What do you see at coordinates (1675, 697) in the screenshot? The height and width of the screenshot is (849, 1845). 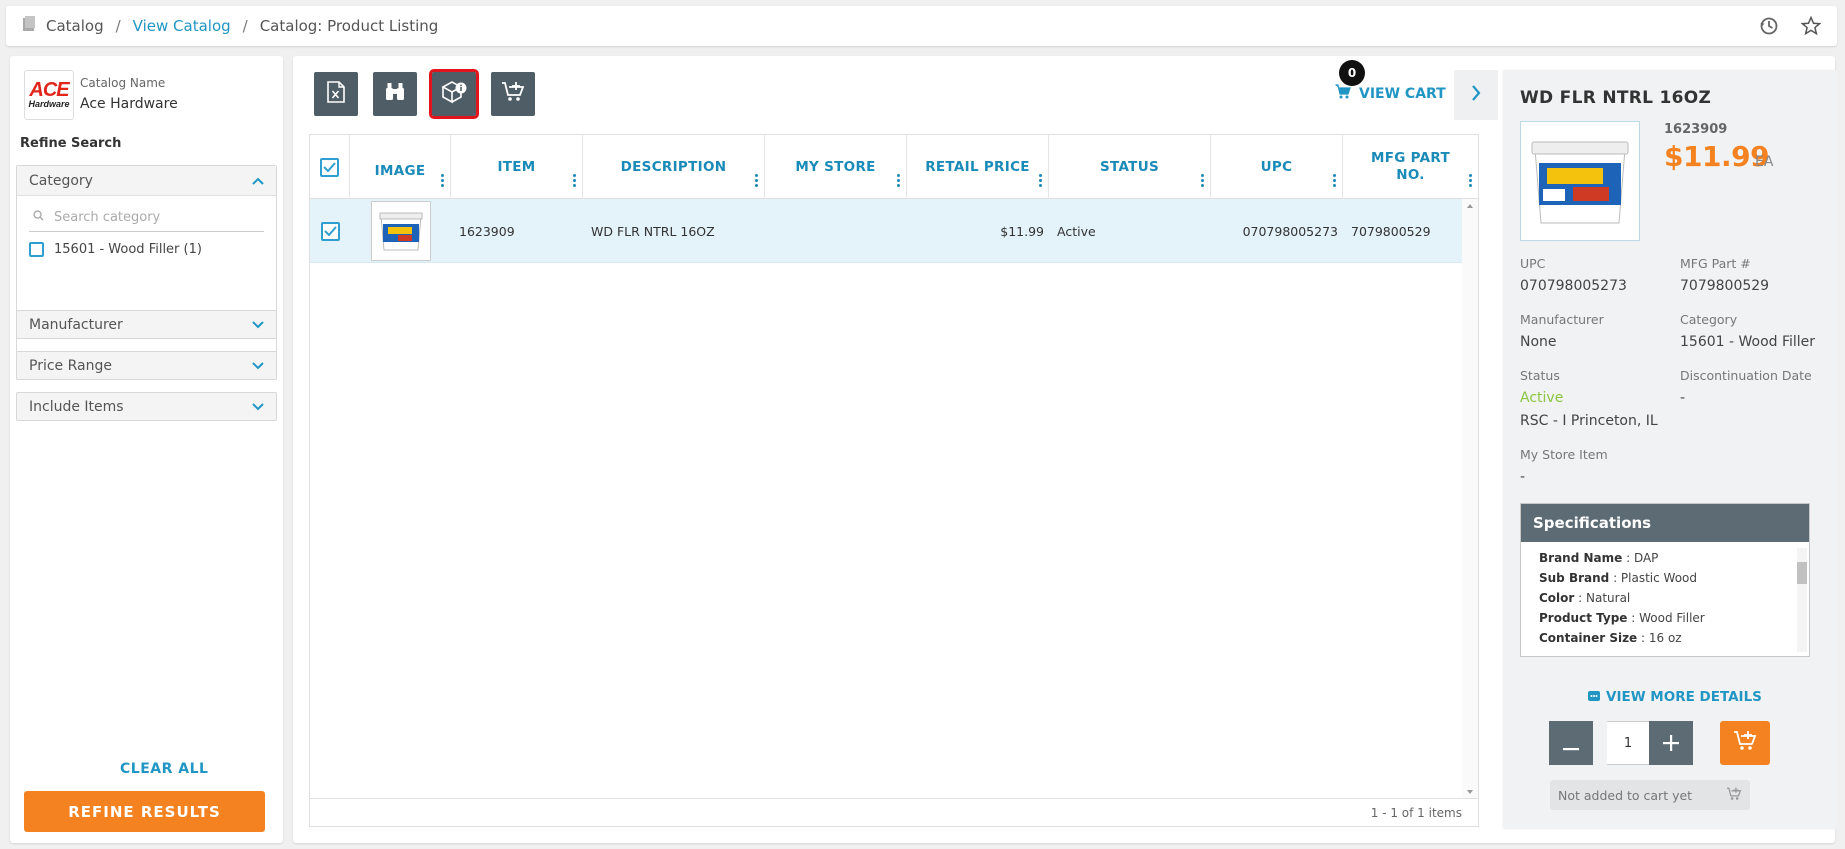 I see `view-more-details-link: VIEW MORE DETAILS` at bounding box center [1675, 697].